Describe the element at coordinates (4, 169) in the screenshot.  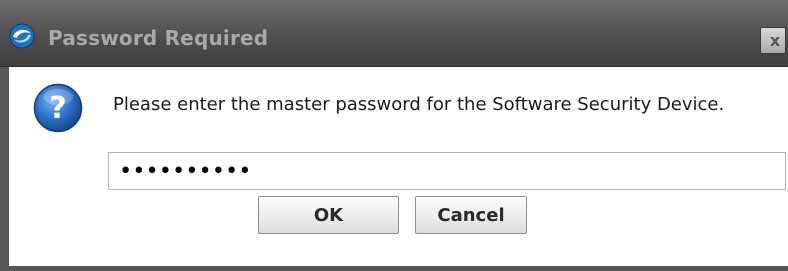
I see `window-frame-left` at that location.